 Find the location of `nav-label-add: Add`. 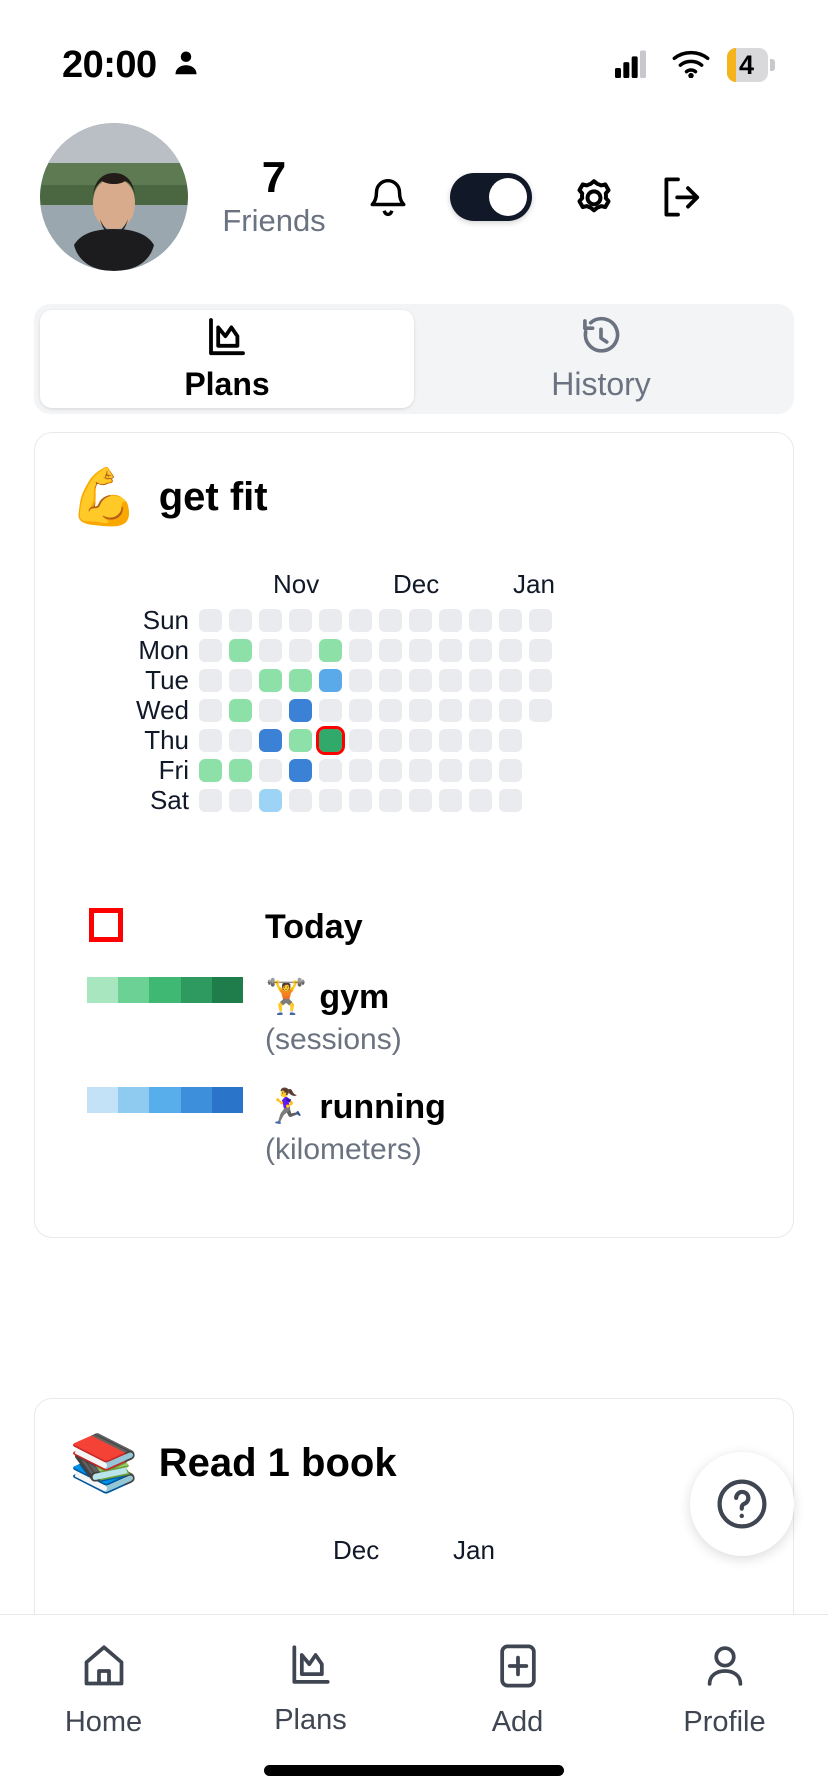

nav-label-add: Add is located at coordinates (517, 1722).